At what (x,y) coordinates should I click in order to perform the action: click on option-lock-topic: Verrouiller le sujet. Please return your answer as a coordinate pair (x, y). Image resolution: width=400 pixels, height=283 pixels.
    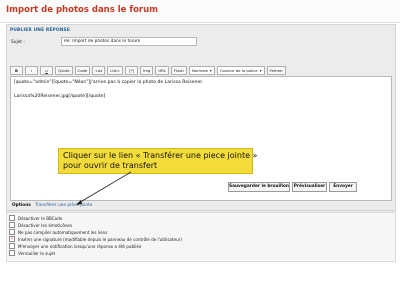
    Looking at the image, I should click on (32, 253).